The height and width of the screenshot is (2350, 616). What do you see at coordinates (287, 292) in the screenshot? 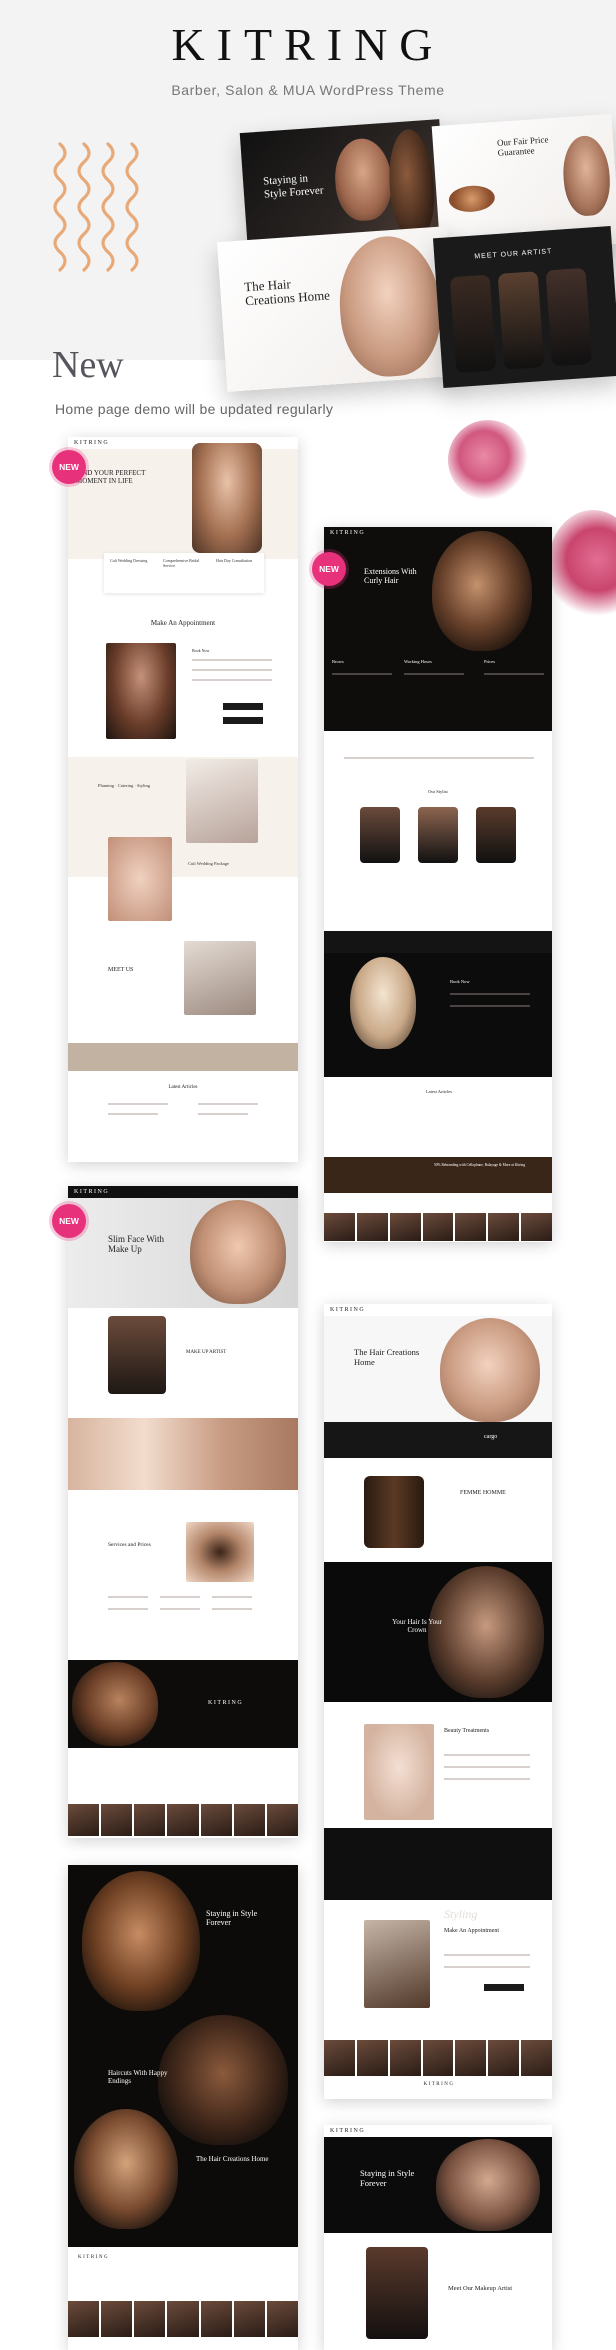
I see `preview-title: The Hair Creations Home` at bounding box center [287, 292].